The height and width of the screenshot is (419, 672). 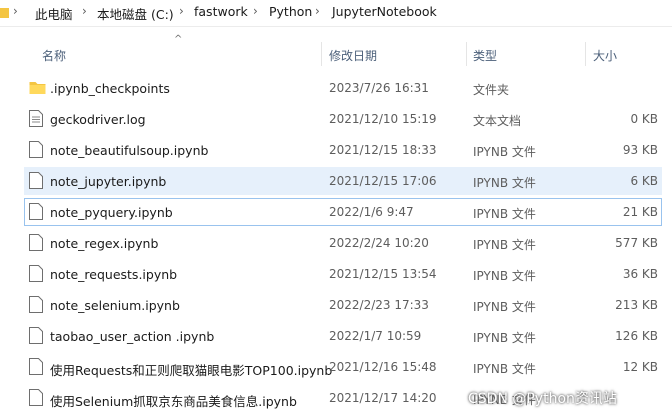 What do you see at coordinates (173, 401) in the screenshot?
I see `file-name: 使用Selenium抓取京东商品美食信息.ipynb` at bounding box center [173, 401].